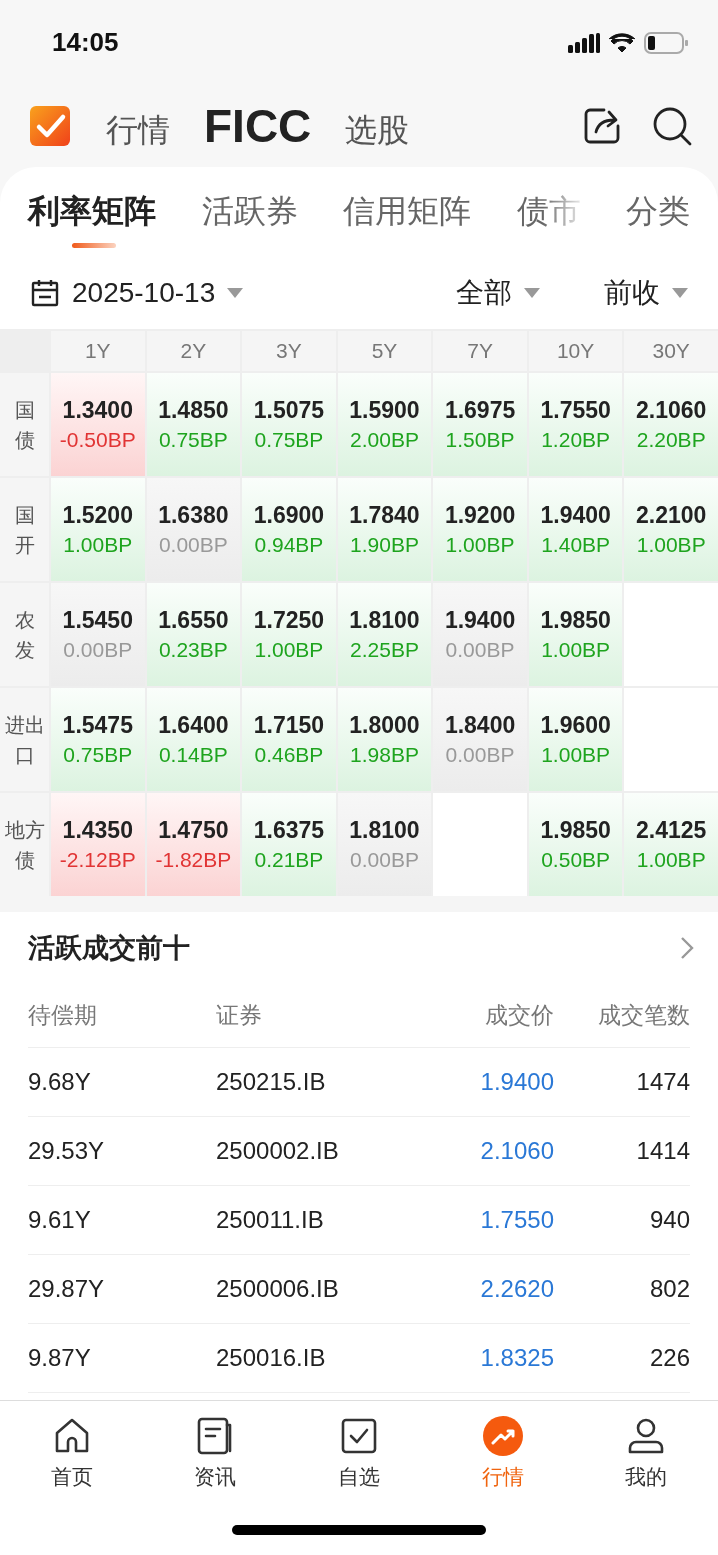  What do you see at coordinates (289, 860) in the screenshot?
I see `yield-change: 0.21BP` at bounding box center [289, 860].